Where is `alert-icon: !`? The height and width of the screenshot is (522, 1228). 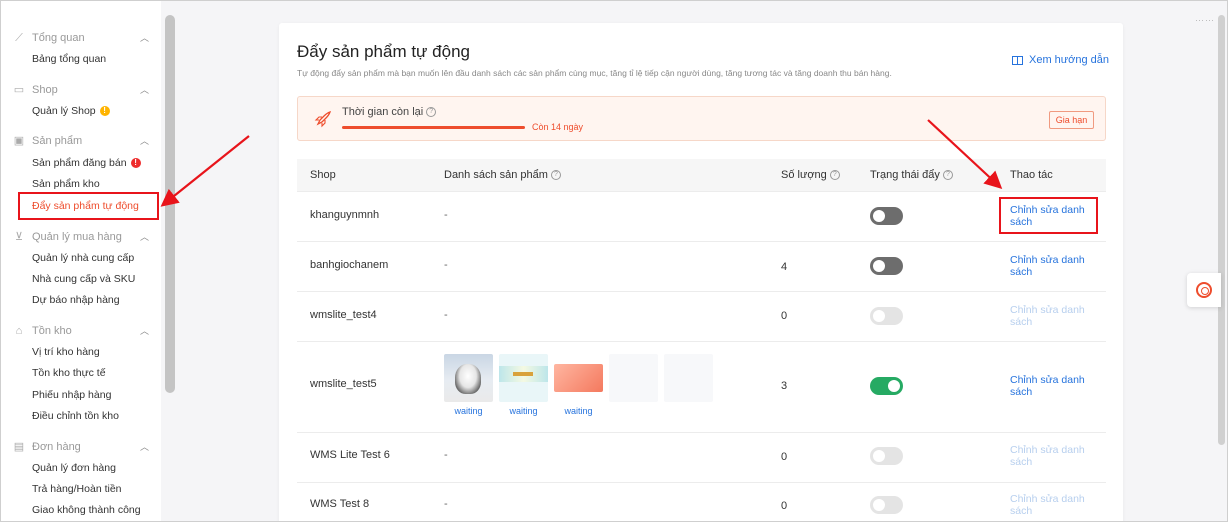 alert-icon: ! is located at coordinates (135, 163).